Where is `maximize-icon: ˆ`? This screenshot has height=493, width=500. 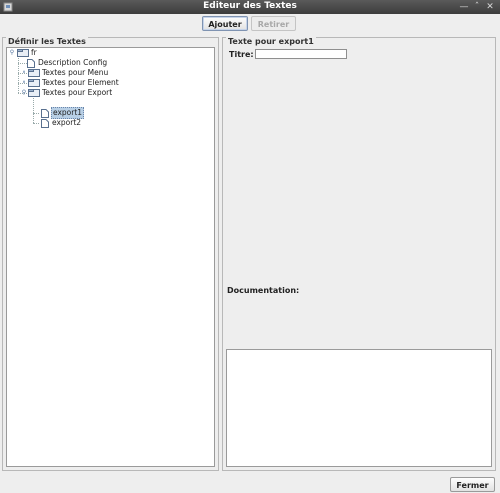
maximize-icon: ˆ is located at coordinates (477, 7).